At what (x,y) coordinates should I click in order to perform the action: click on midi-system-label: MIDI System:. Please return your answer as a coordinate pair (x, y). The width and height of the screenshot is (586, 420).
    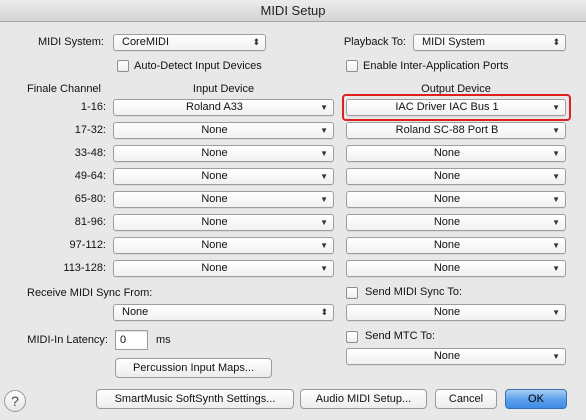
    Looking at the image, I should click on (70, 42).